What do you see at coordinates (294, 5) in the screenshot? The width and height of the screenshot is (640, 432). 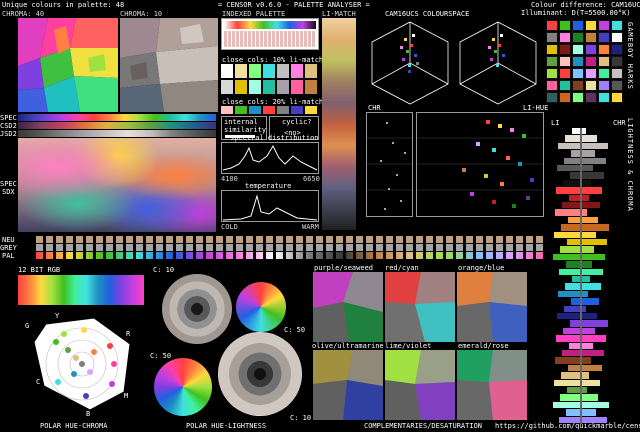 I see `app-title: = CENSOR v0.6.0 - PALETTE ANALYSER =` at bounding box center [294, 5].